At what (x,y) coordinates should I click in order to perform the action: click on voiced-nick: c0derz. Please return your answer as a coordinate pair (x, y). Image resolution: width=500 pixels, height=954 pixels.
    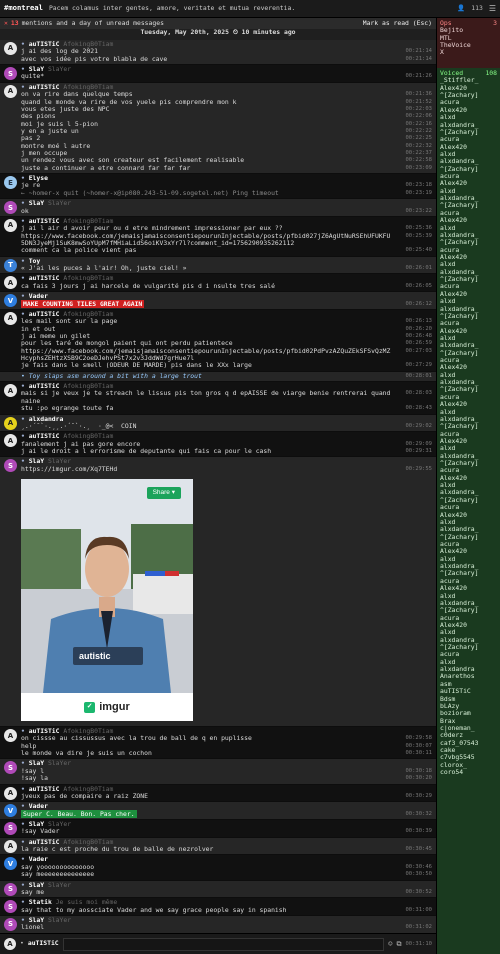
    Looking at the image, I should click on (468, 735).